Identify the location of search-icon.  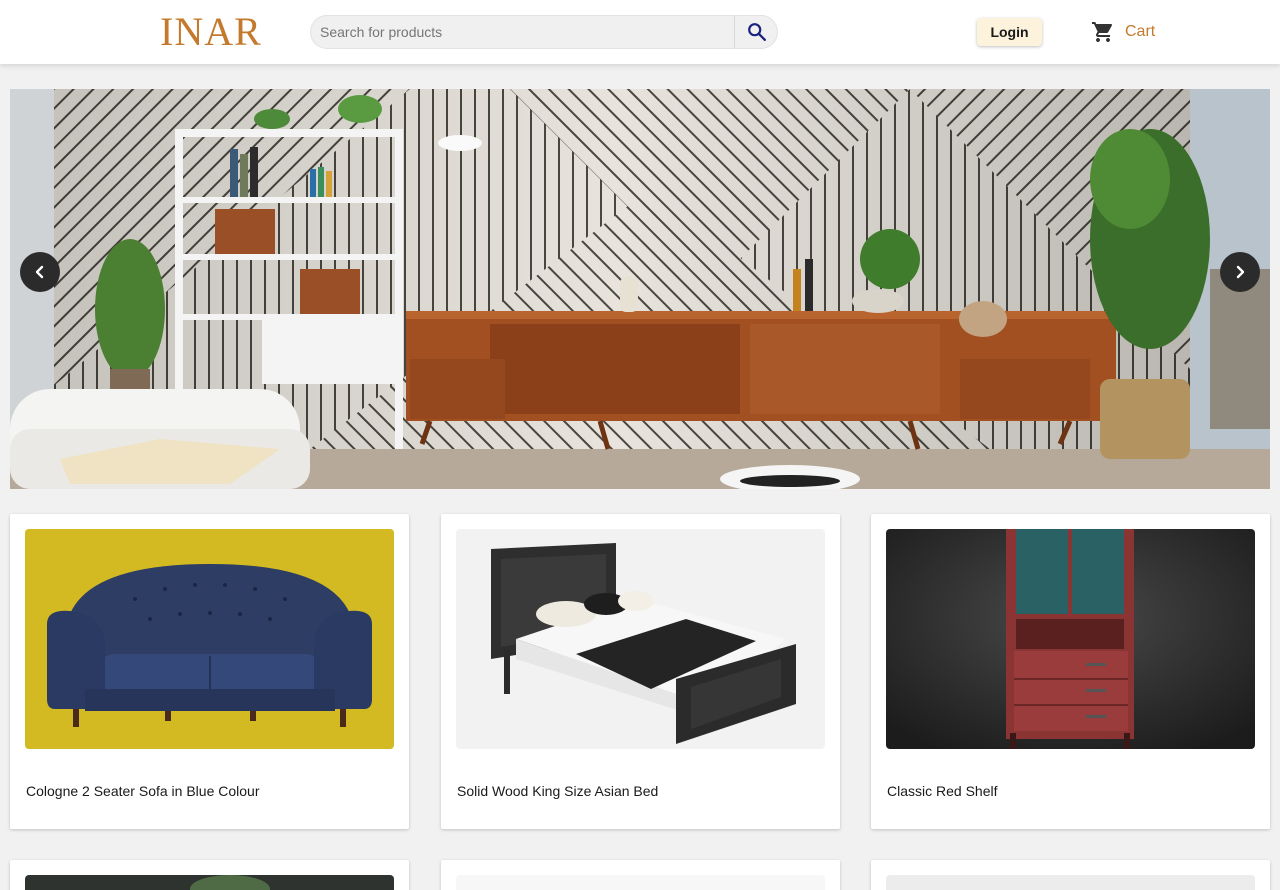
(756, 32).